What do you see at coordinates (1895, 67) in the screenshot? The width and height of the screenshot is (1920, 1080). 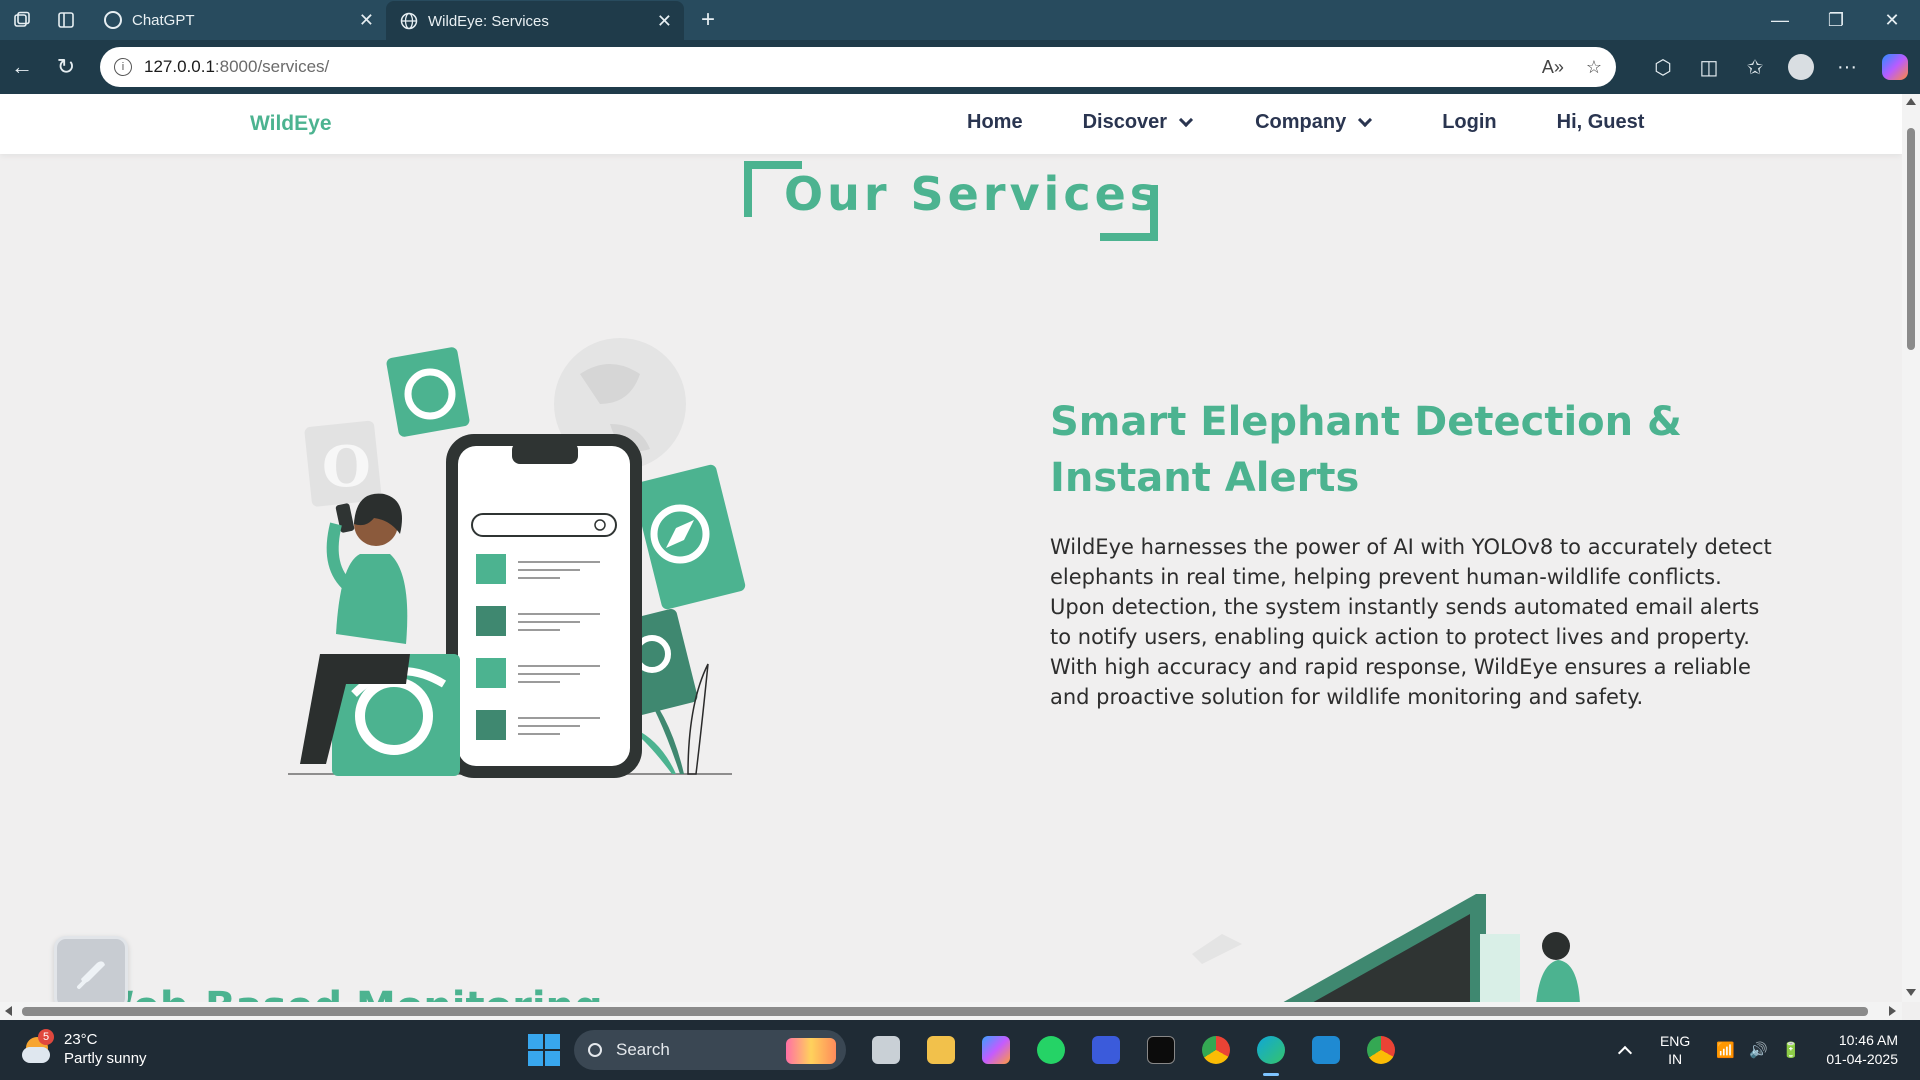 I see `copilot-icon` at bounding box center [1895, 67].